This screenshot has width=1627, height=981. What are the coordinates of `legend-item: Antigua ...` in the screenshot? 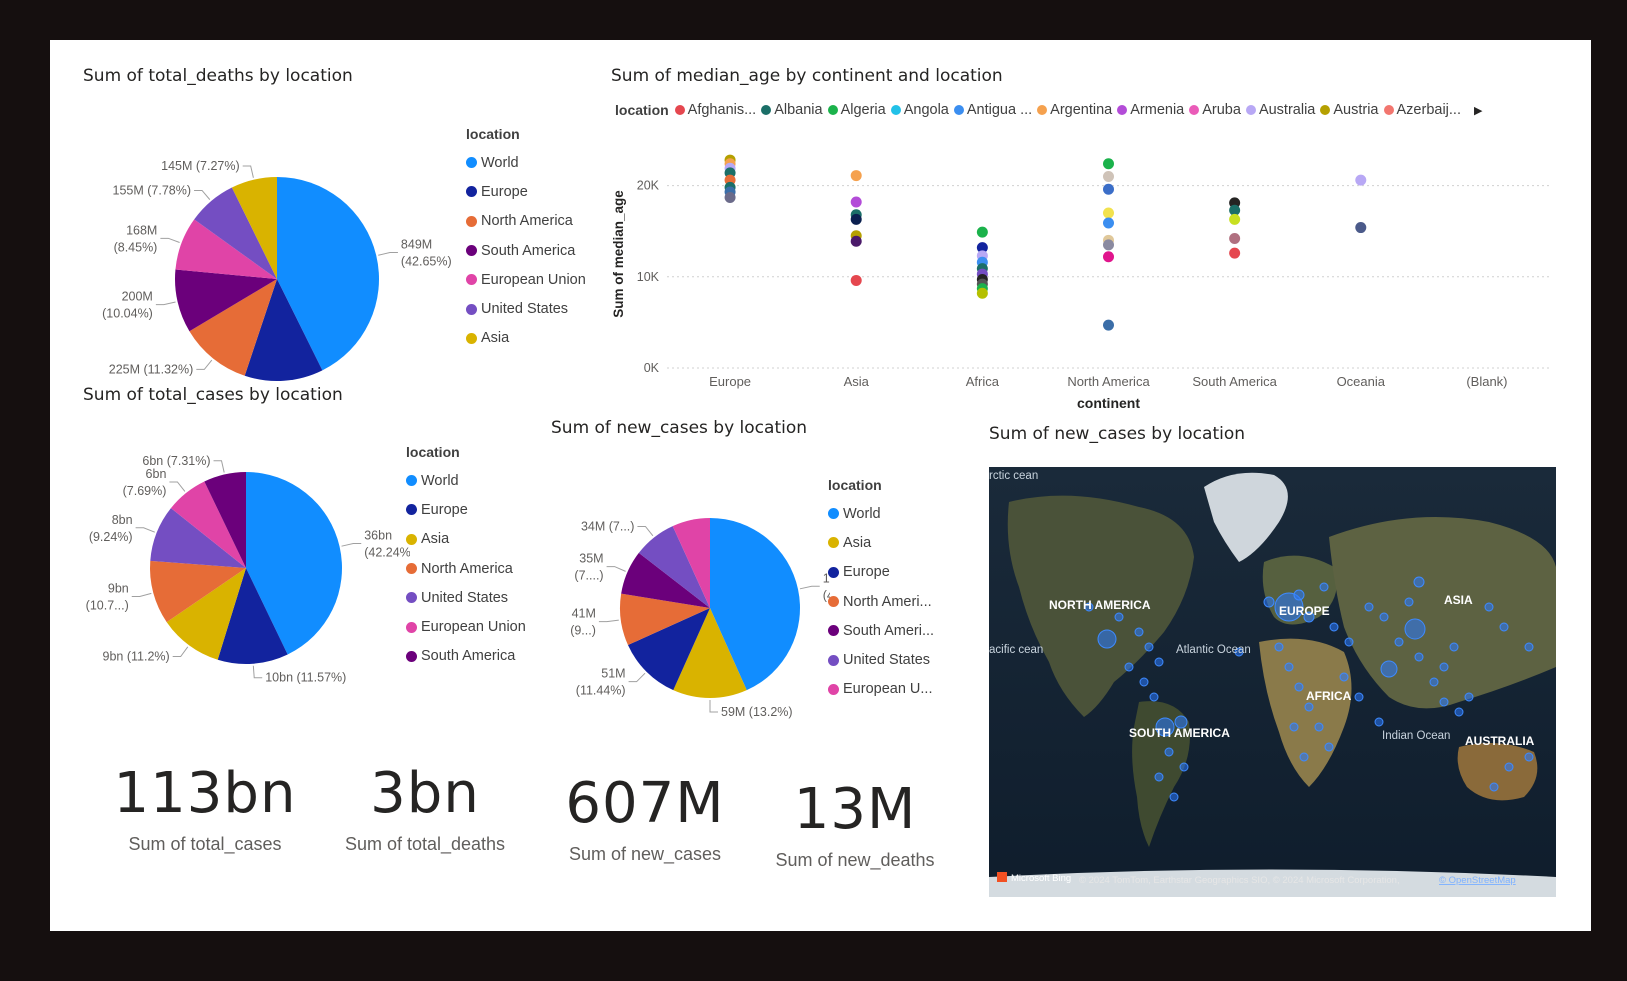 It's located at (992, 110).